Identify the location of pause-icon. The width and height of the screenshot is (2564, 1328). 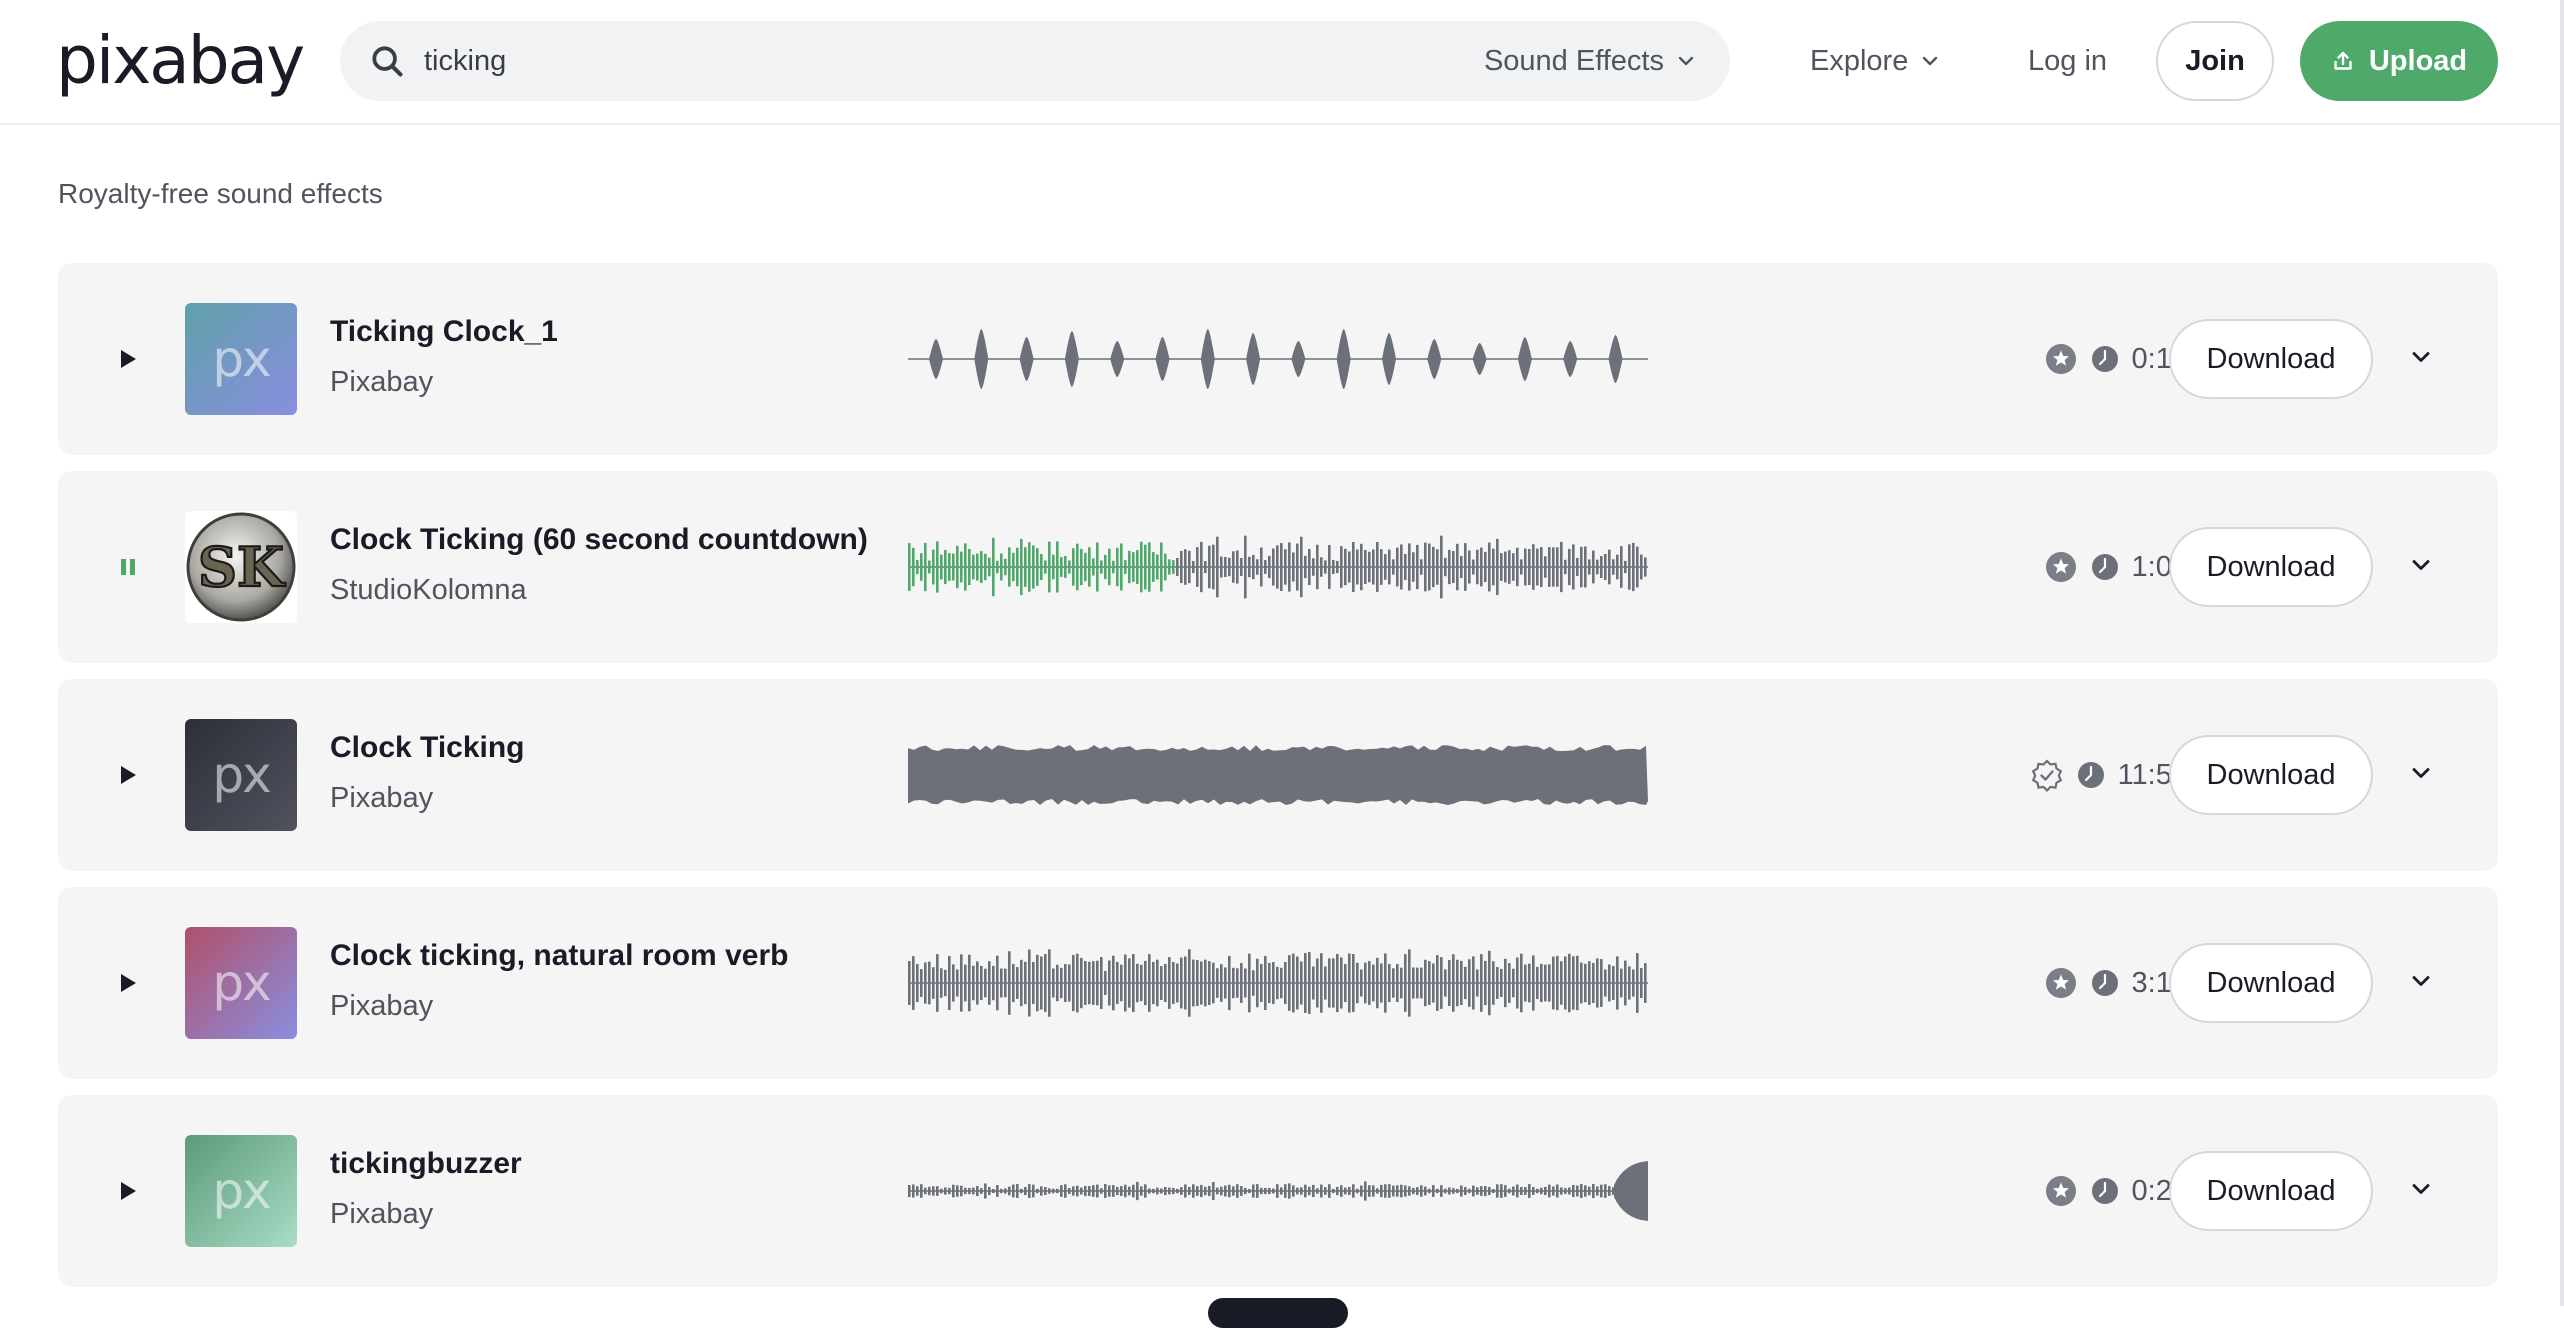
(128, 567).